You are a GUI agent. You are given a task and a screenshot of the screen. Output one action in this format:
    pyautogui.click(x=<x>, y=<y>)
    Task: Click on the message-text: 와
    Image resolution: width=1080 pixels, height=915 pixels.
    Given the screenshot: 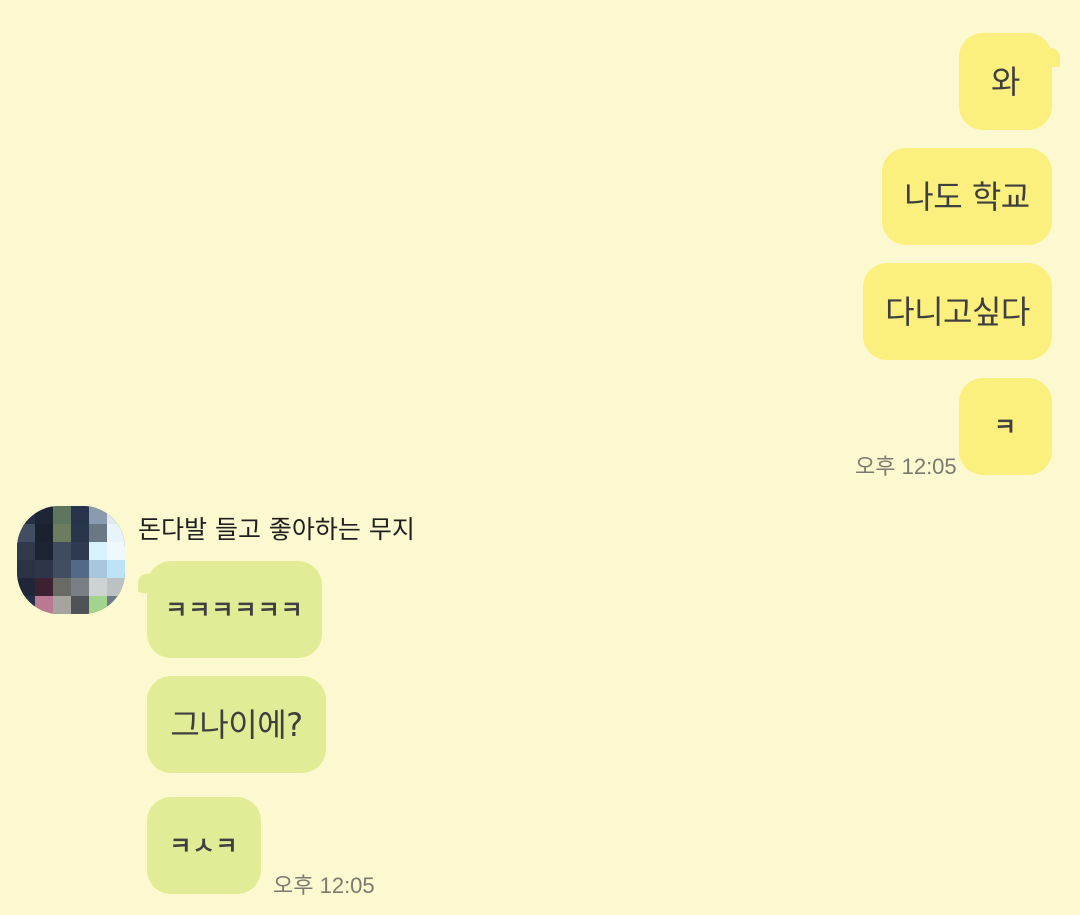 What is the action you would take?
    pyautogui.click(x=1005, y=81)
    